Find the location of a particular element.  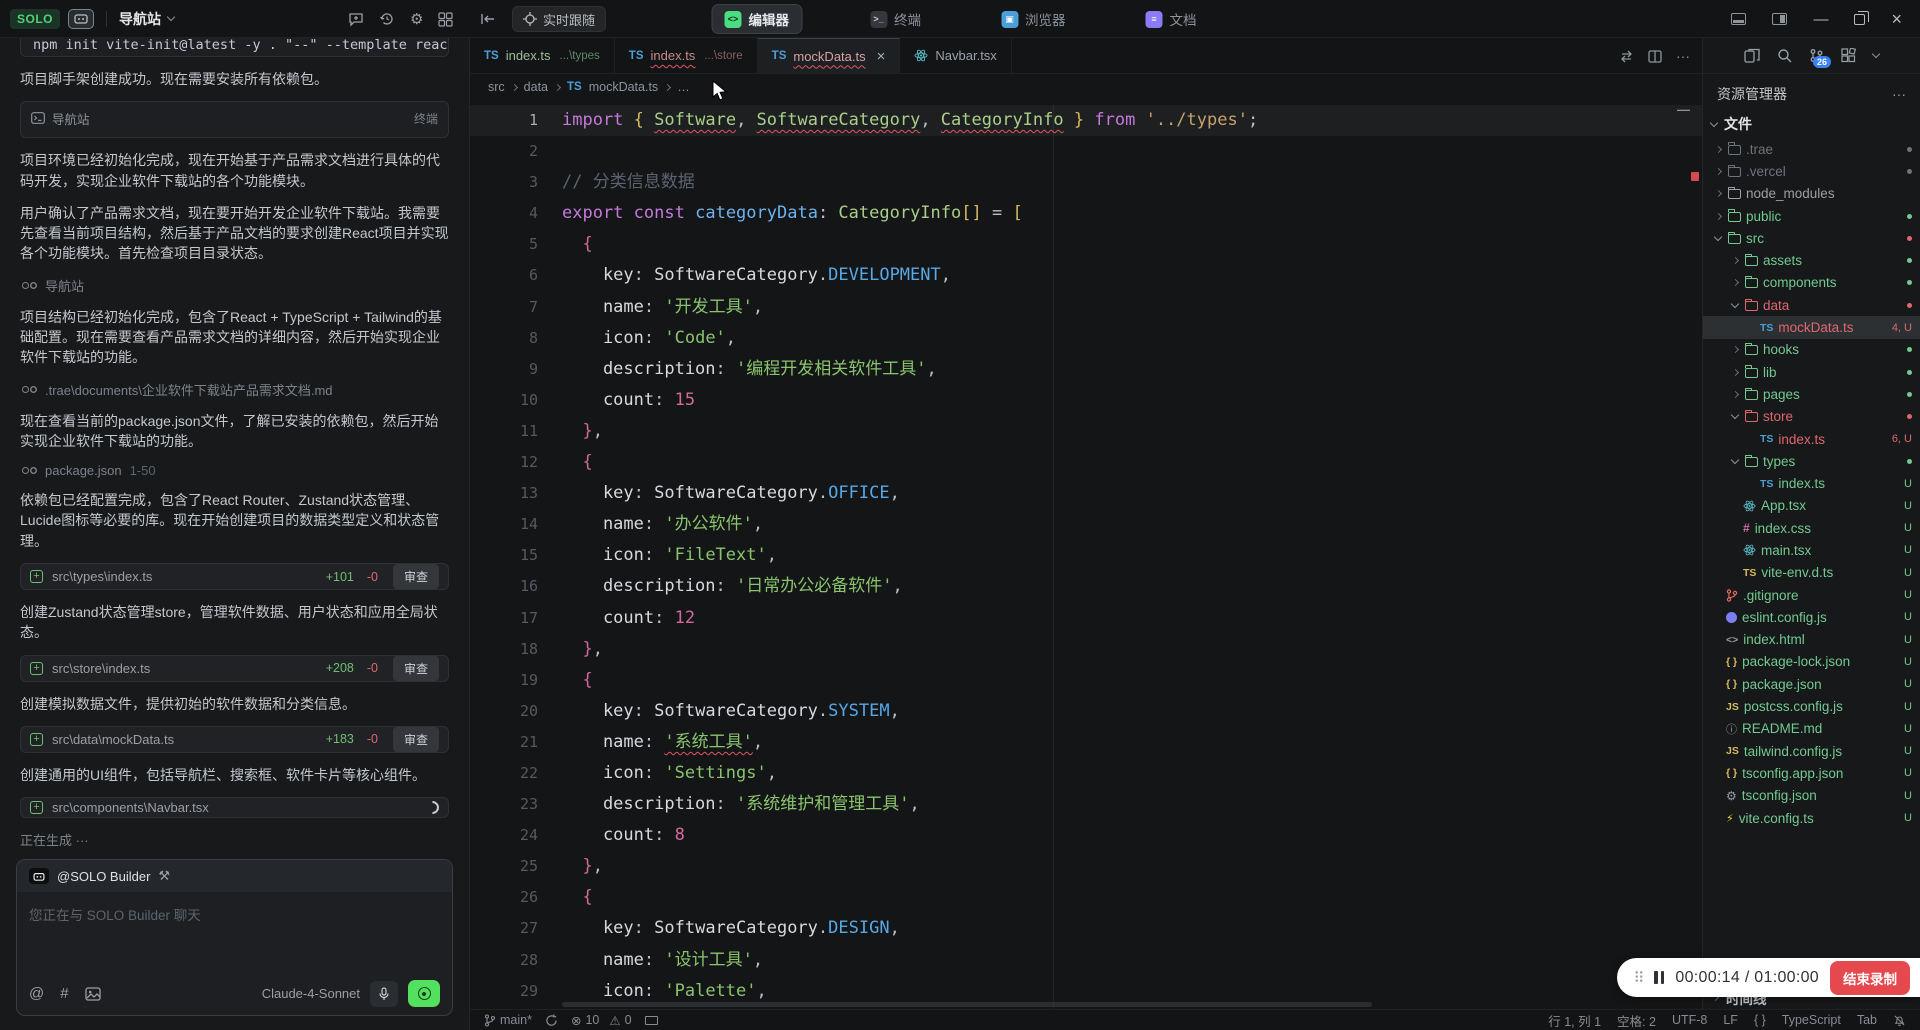

sync-status is located at coordinates (551, 1020).